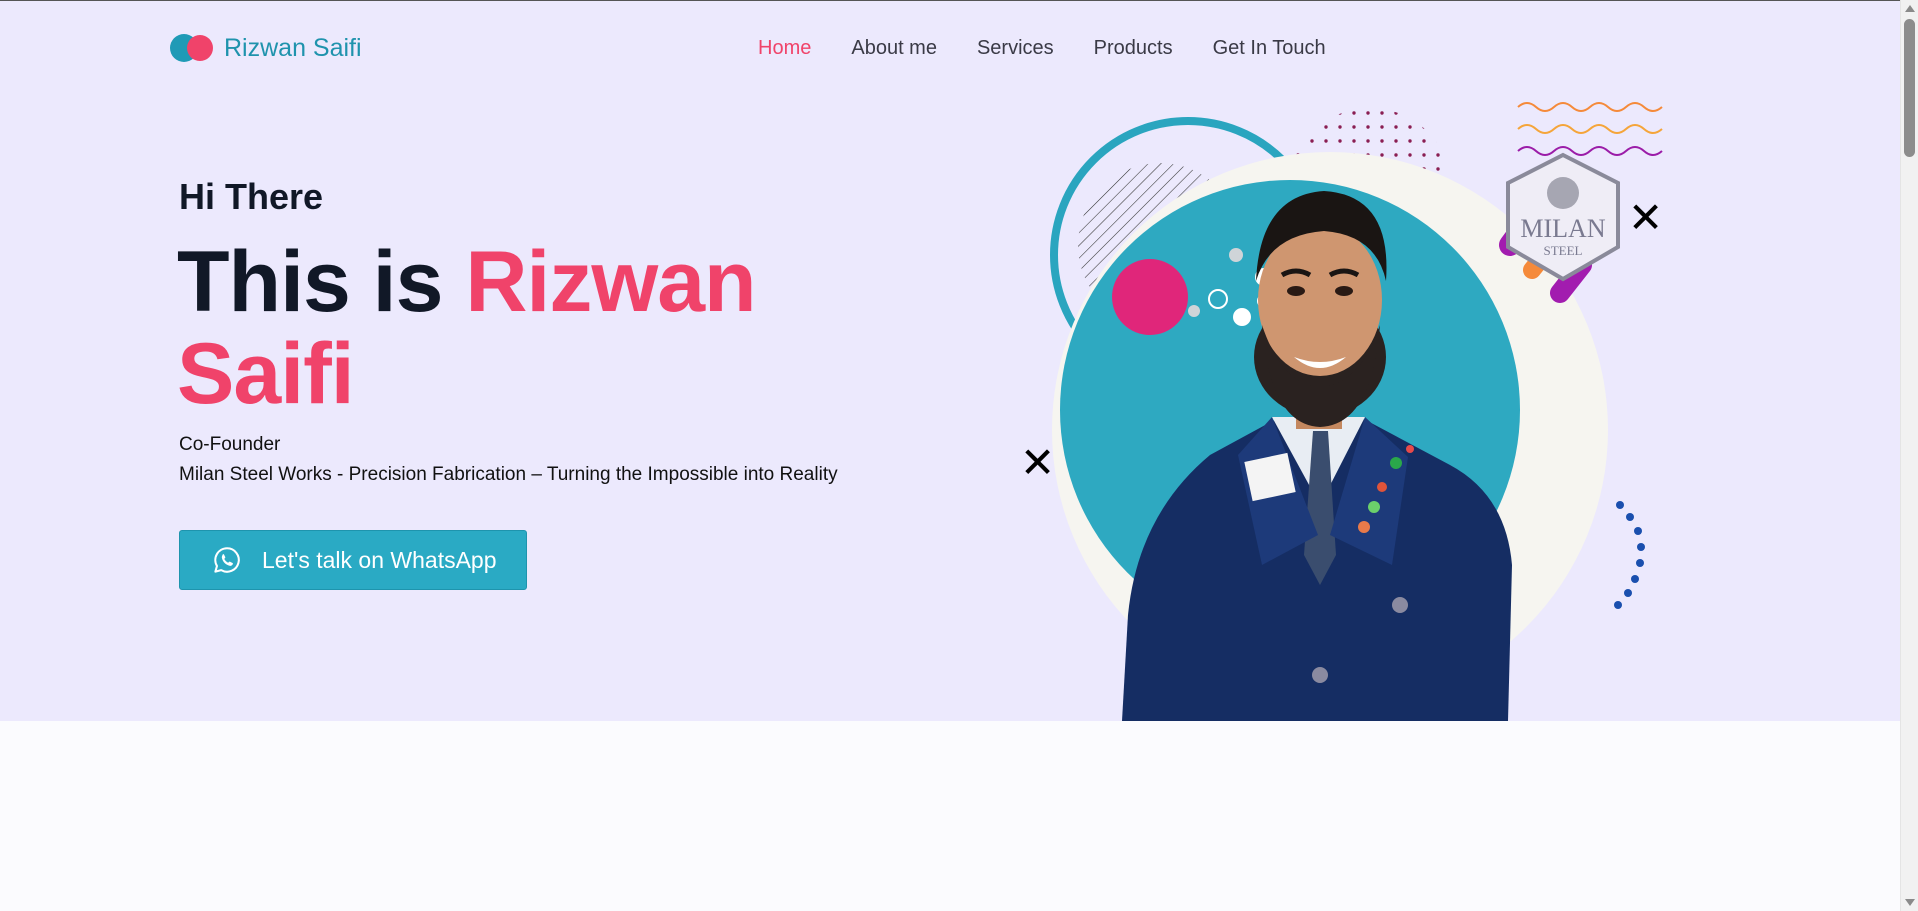  Describe the element at coordinates (230, 444) in the screenshot. I see `hero-role: Co-Founder` at that location.